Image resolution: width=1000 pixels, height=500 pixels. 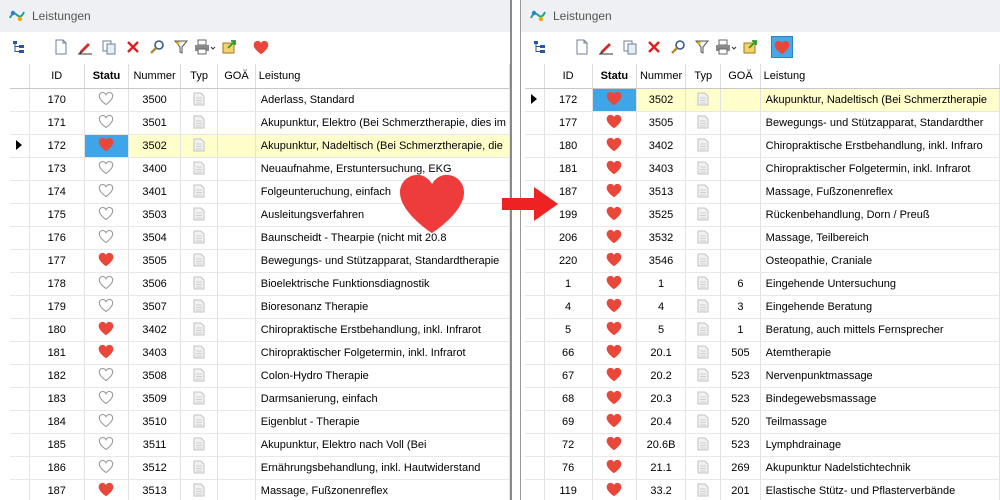 I want to click on table-row: 184 3510 Eigenblut - Therapie, so click(x=260, y=422).